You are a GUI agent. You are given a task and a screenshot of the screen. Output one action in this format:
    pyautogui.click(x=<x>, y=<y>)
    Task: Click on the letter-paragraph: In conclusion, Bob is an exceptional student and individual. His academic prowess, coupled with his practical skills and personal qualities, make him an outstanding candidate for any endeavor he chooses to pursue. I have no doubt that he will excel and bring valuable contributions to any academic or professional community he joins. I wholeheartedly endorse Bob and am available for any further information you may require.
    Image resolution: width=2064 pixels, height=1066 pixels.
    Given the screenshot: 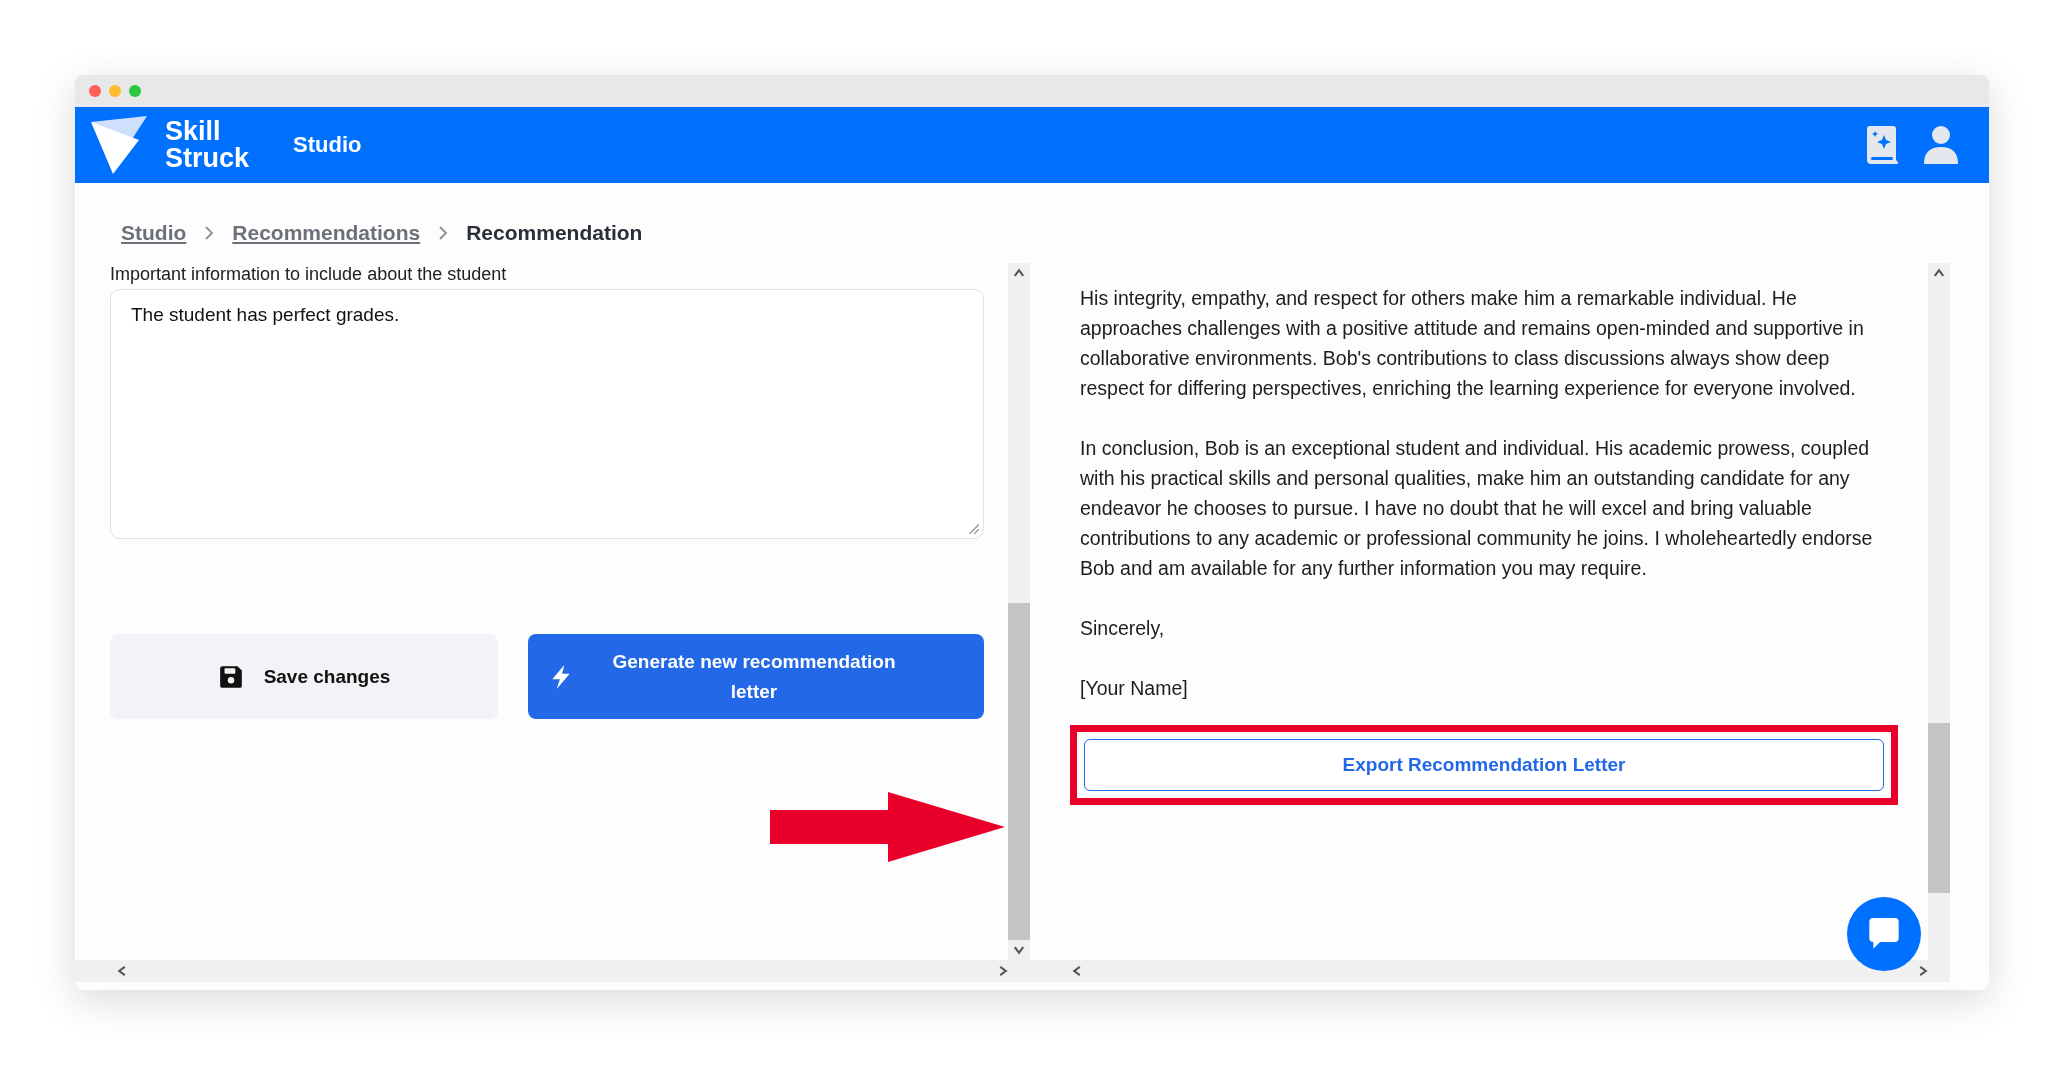 What is the action you would take?
    pyautogui.click(x=1477, y=508)
    